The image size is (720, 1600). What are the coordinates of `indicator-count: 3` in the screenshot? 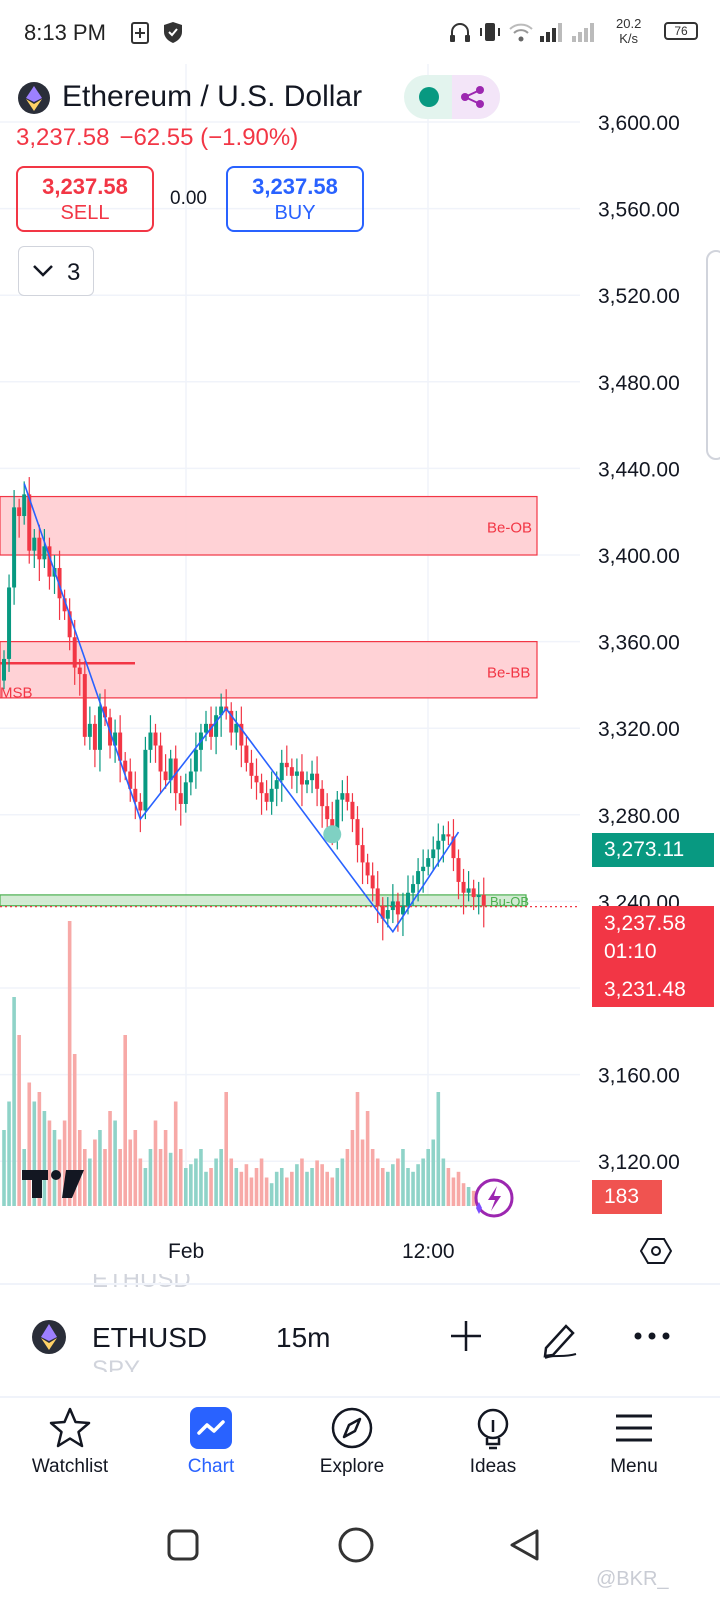 It's located at (74, 272).